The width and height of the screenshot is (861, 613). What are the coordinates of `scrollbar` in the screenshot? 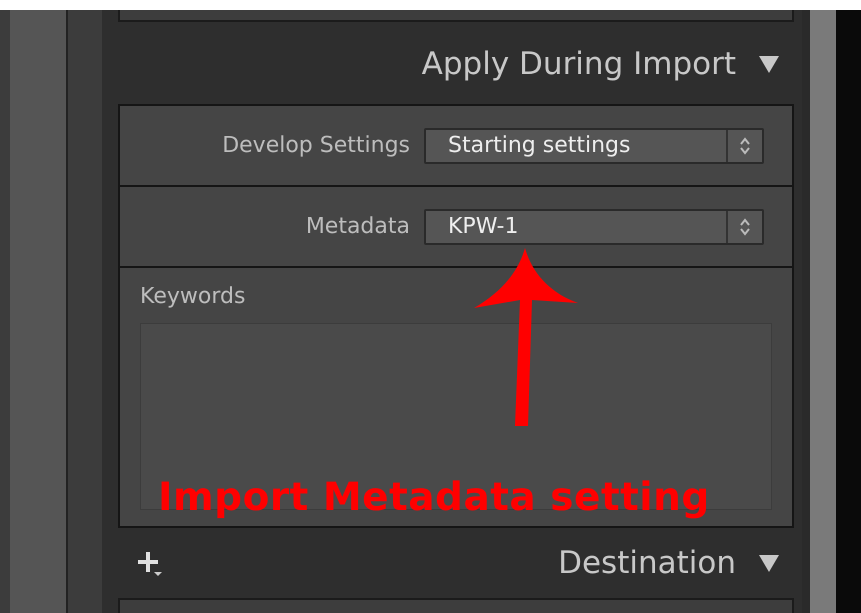 It's located at (823, 311).